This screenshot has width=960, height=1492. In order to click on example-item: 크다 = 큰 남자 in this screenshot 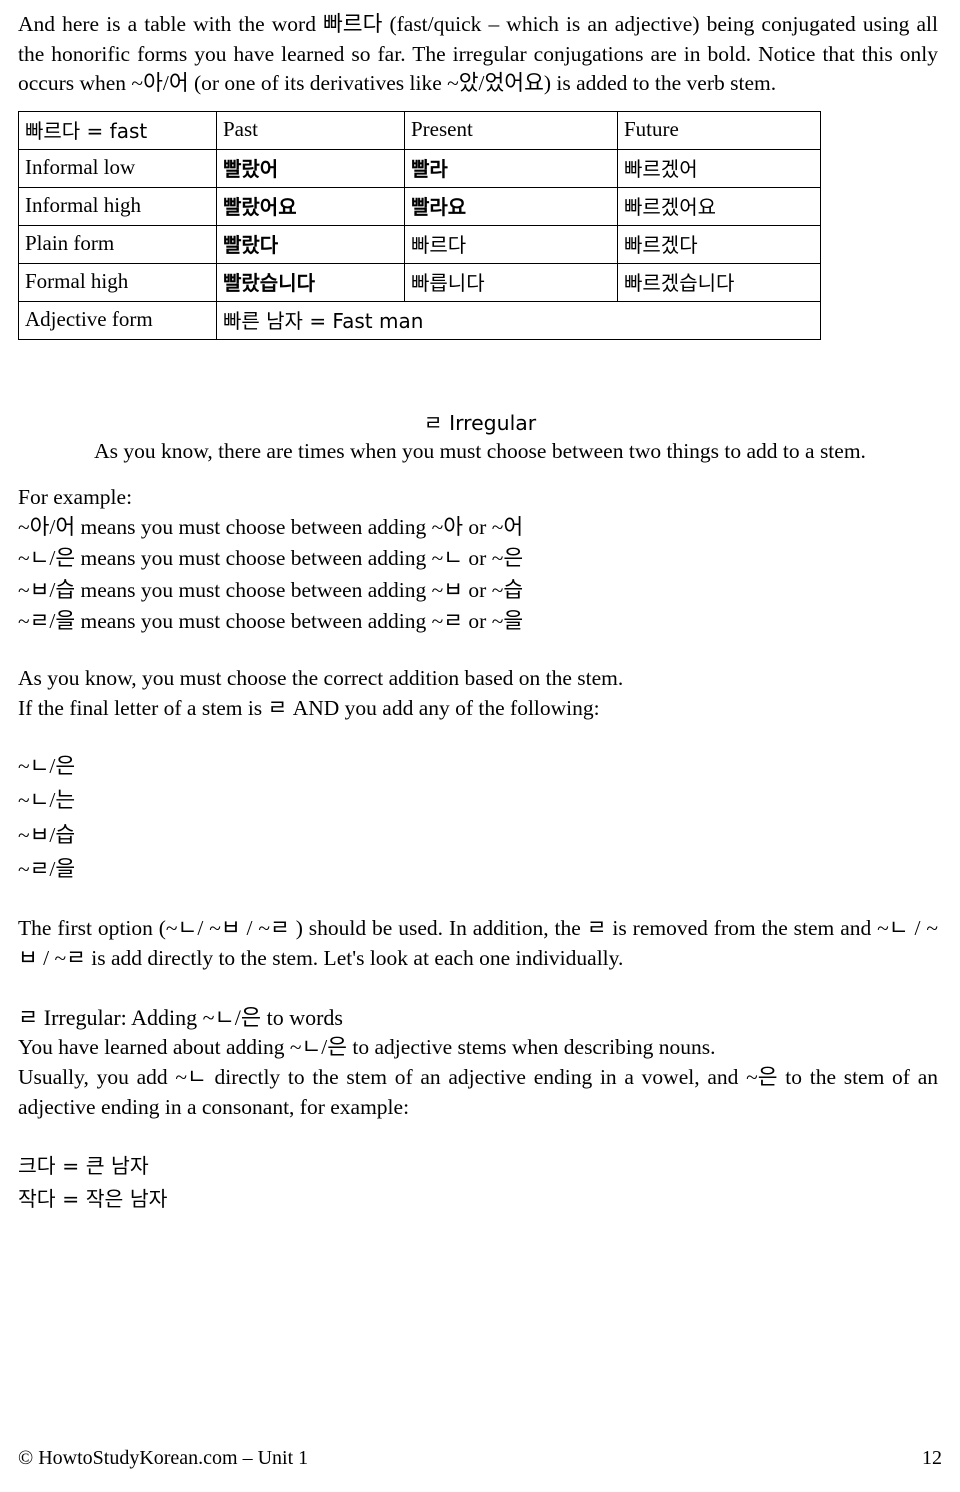, I will do `click(83, 1165)`.